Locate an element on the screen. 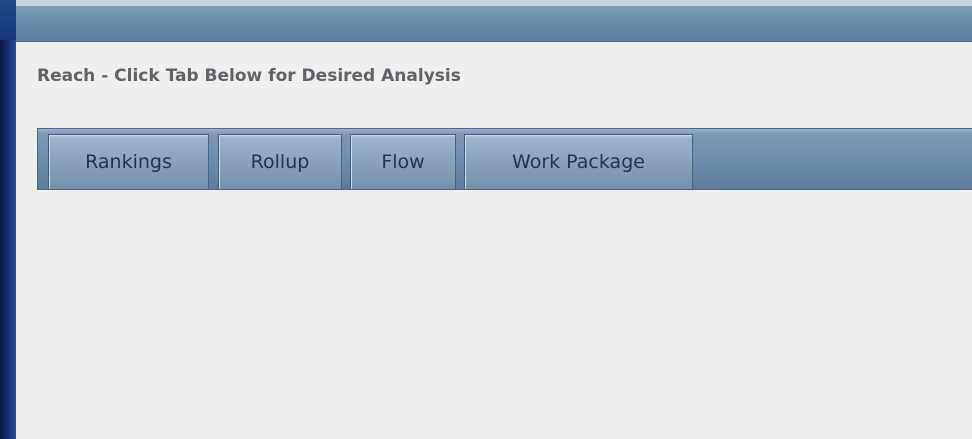 The height and width of the screenshot is (439, 972). window-titlebar is located at coordinates (494, 21).